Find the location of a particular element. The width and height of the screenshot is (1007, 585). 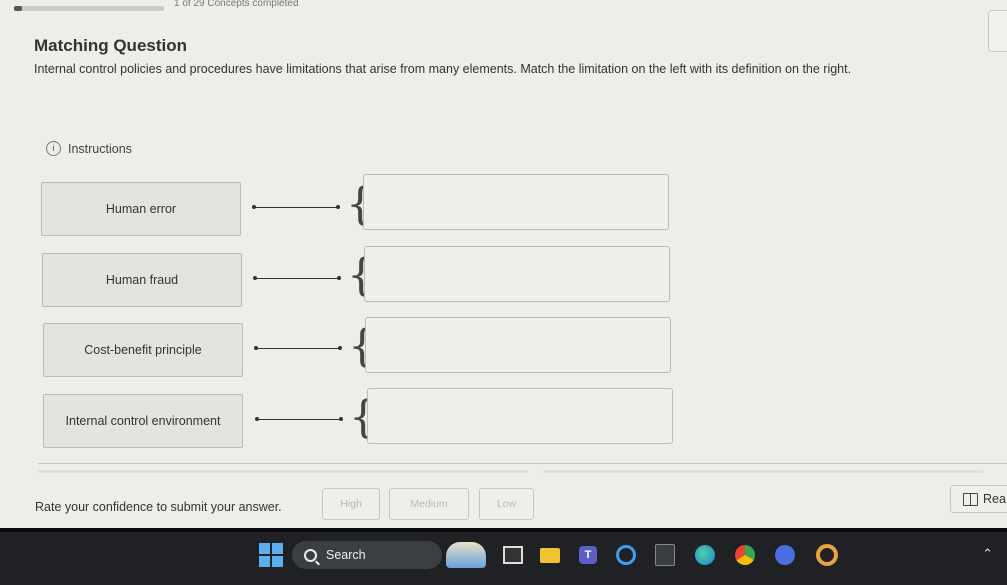

top-progress-bar: 1 of 29 Concepts completed is located at coordinates (503, 7).